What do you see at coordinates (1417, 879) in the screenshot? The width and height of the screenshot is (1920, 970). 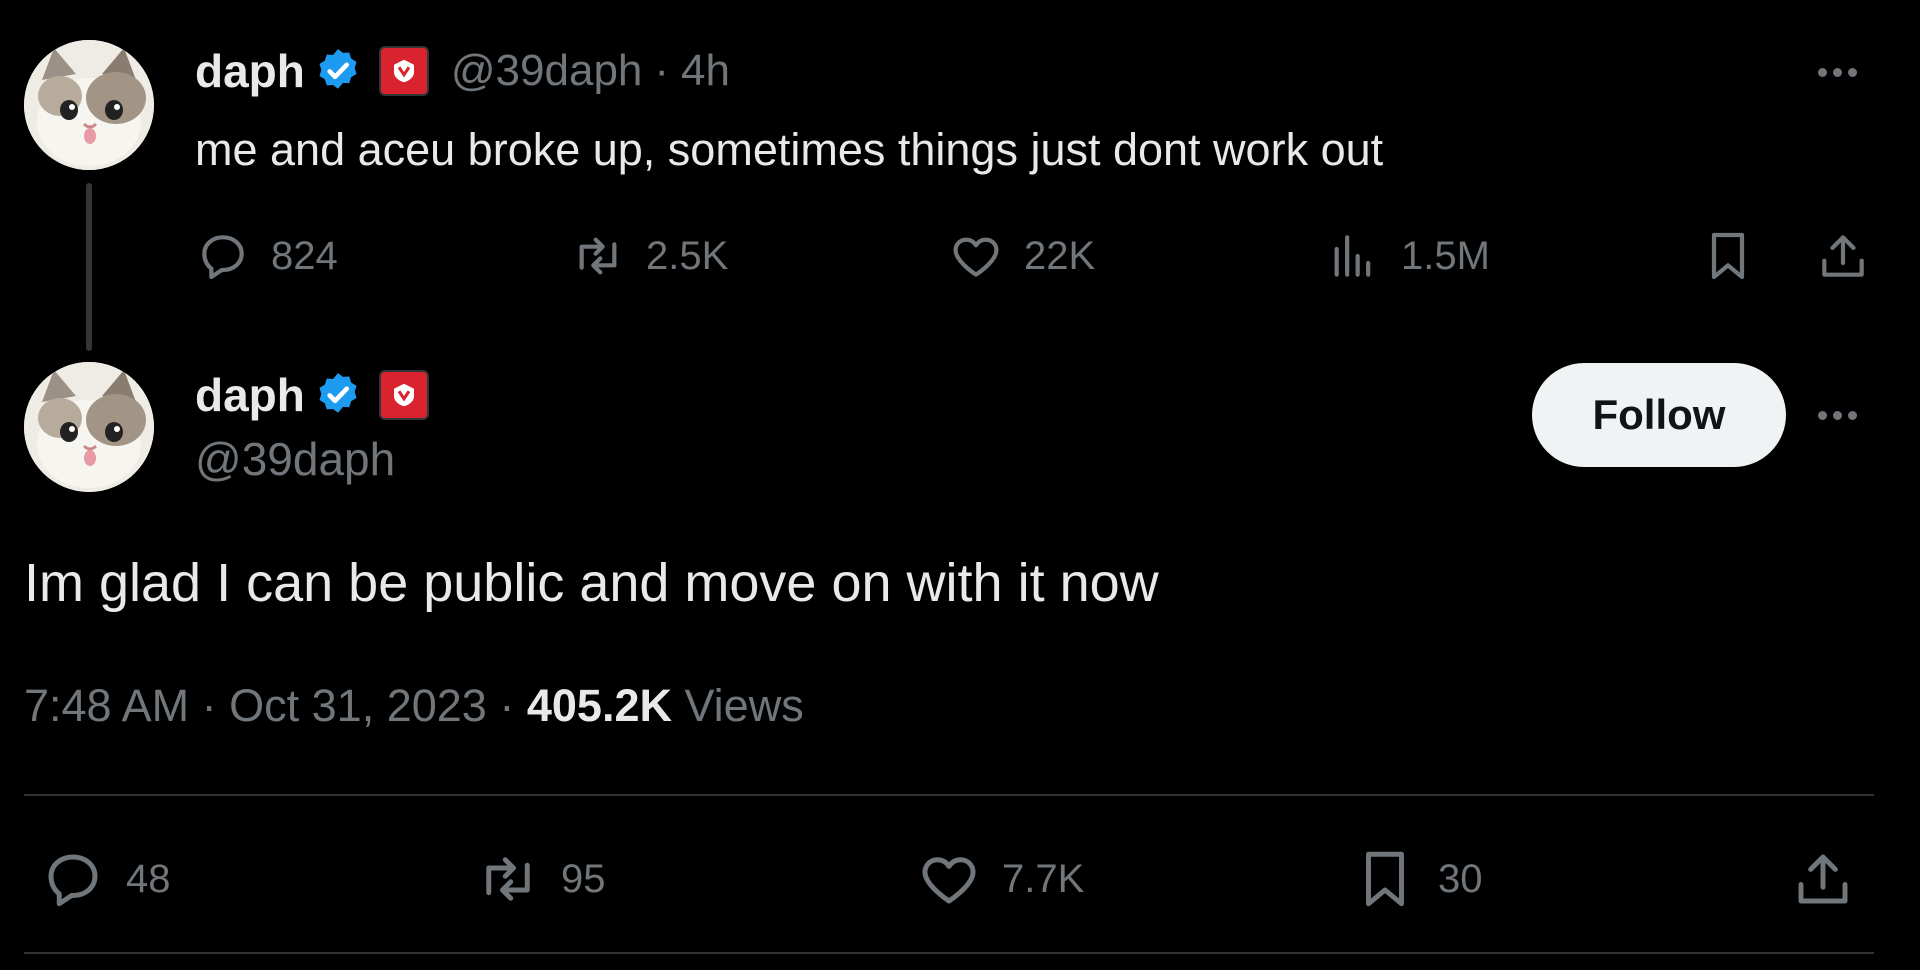 I see `bookmark-button: 30` at bounding box center [1417, 879].